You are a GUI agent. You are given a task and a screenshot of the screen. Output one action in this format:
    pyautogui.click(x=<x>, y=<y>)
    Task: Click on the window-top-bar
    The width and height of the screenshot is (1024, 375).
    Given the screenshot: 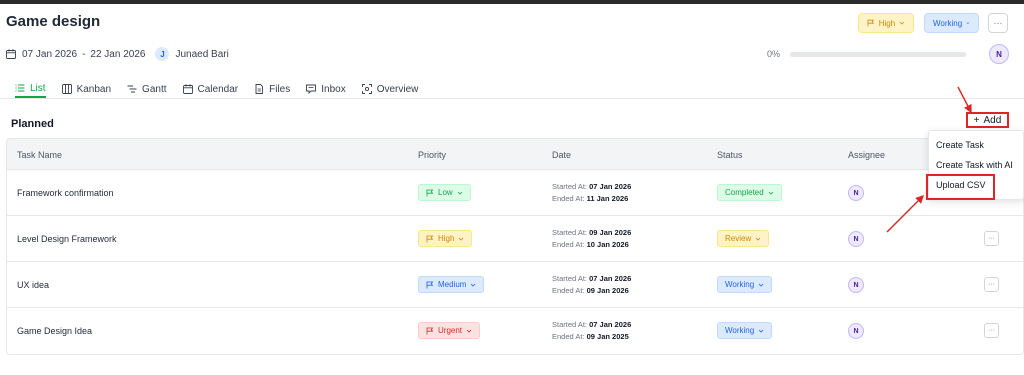 What is the action you would take?
    pyautogui.click(x=512, y=2)
    